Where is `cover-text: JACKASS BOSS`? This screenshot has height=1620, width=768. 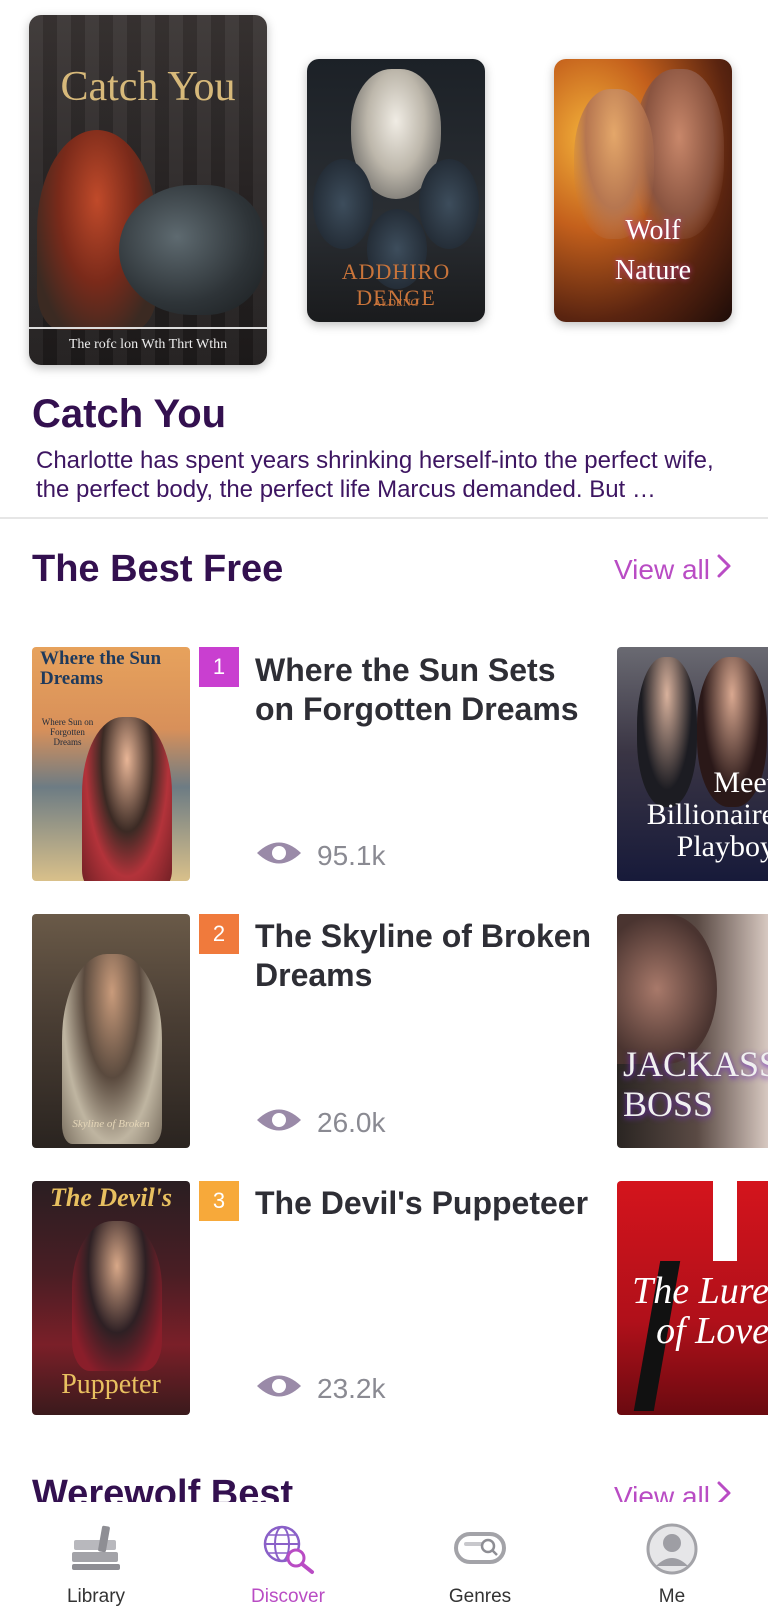
cover-text: JACKASS BOSS is located at coordinates (695, 1084).